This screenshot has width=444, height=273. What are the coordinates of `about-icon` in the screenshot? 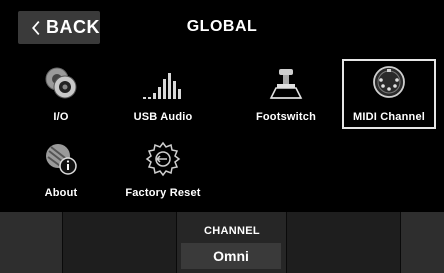 It's located at (61, 159).